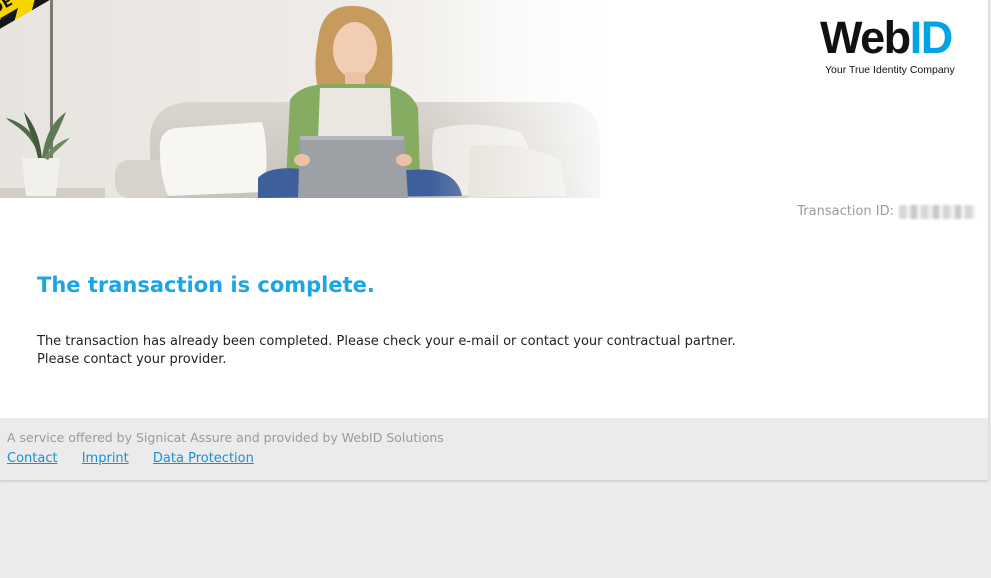 This screenshot has height=578, width=991. I want to click on footer-links: Contact Imprint Data Protection, so click(140, 458).